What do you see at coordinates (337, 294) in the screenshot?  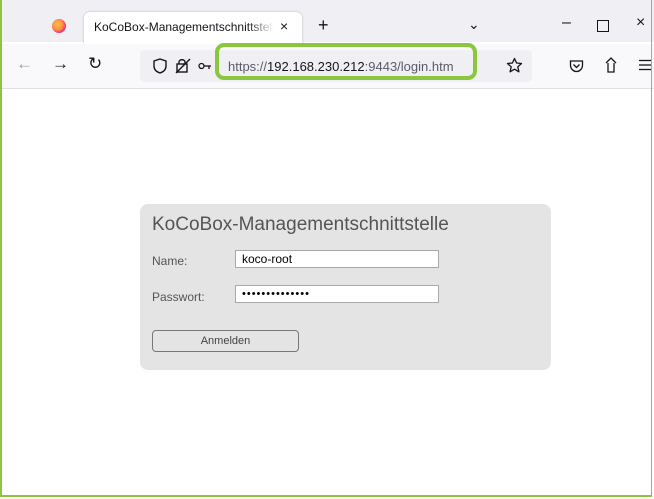 I see `password-field: ••••••••••••••` at bounding box center [337, 294].